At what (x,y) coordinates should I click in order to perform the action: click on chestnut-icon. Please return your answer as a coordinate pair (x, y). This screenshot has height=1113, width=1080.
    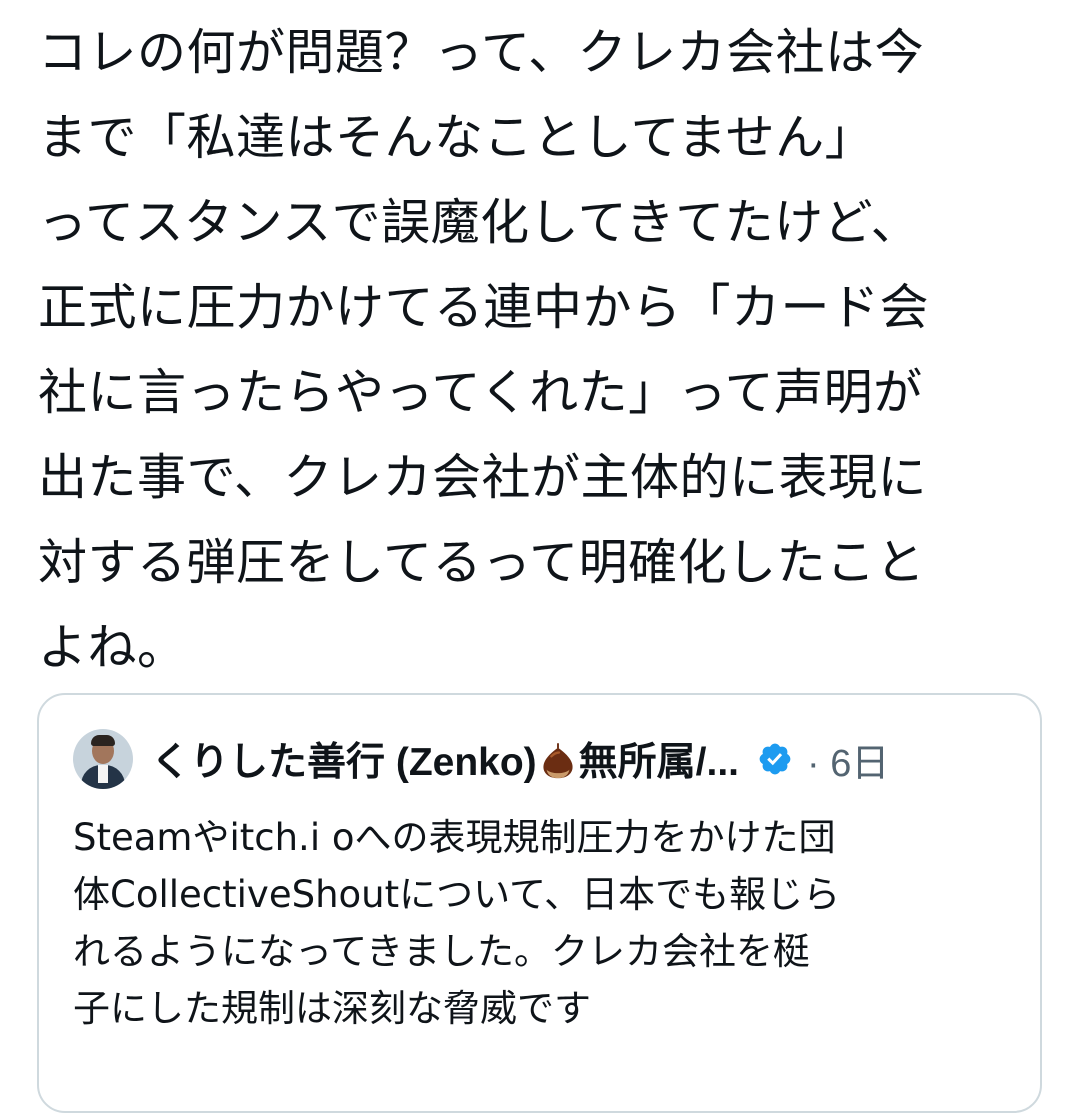
    Looking at the image, I should click on (558, 761).